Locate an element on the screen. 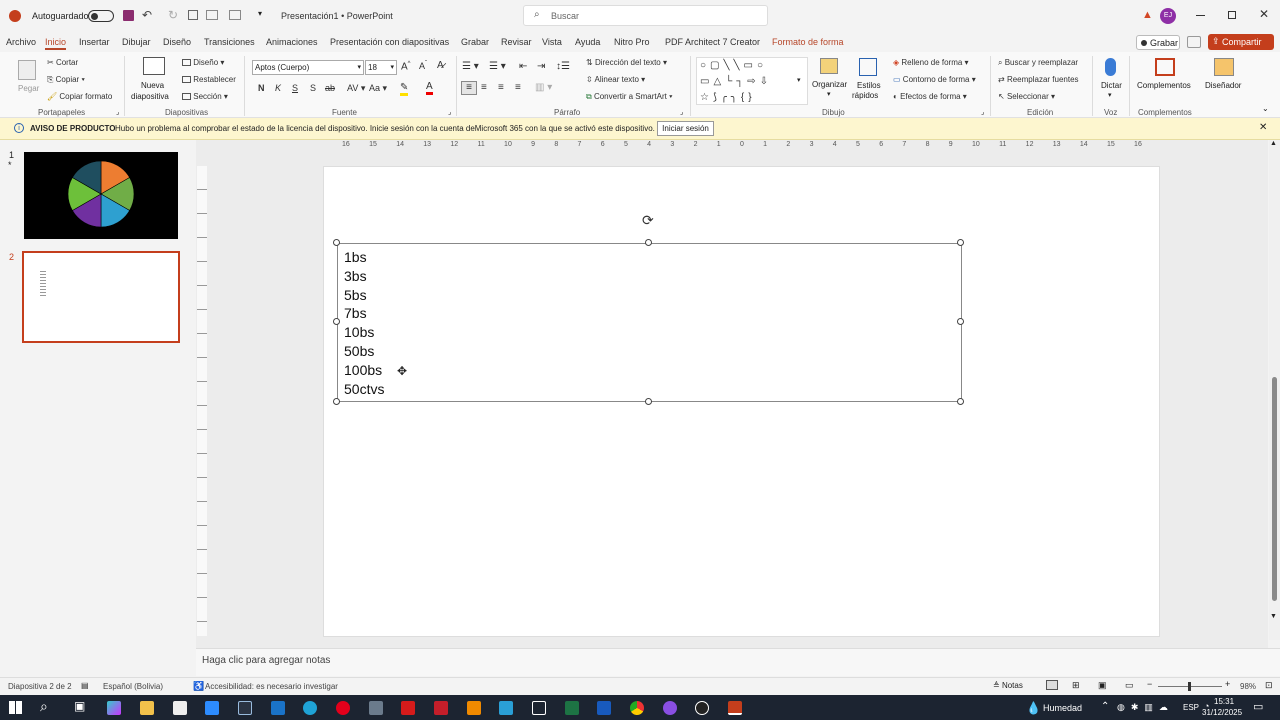 This screenshot has width=1280, height=720. shape-fill-button: ◈ Relleno de forma ▾ is located at coordinates (931, 62).